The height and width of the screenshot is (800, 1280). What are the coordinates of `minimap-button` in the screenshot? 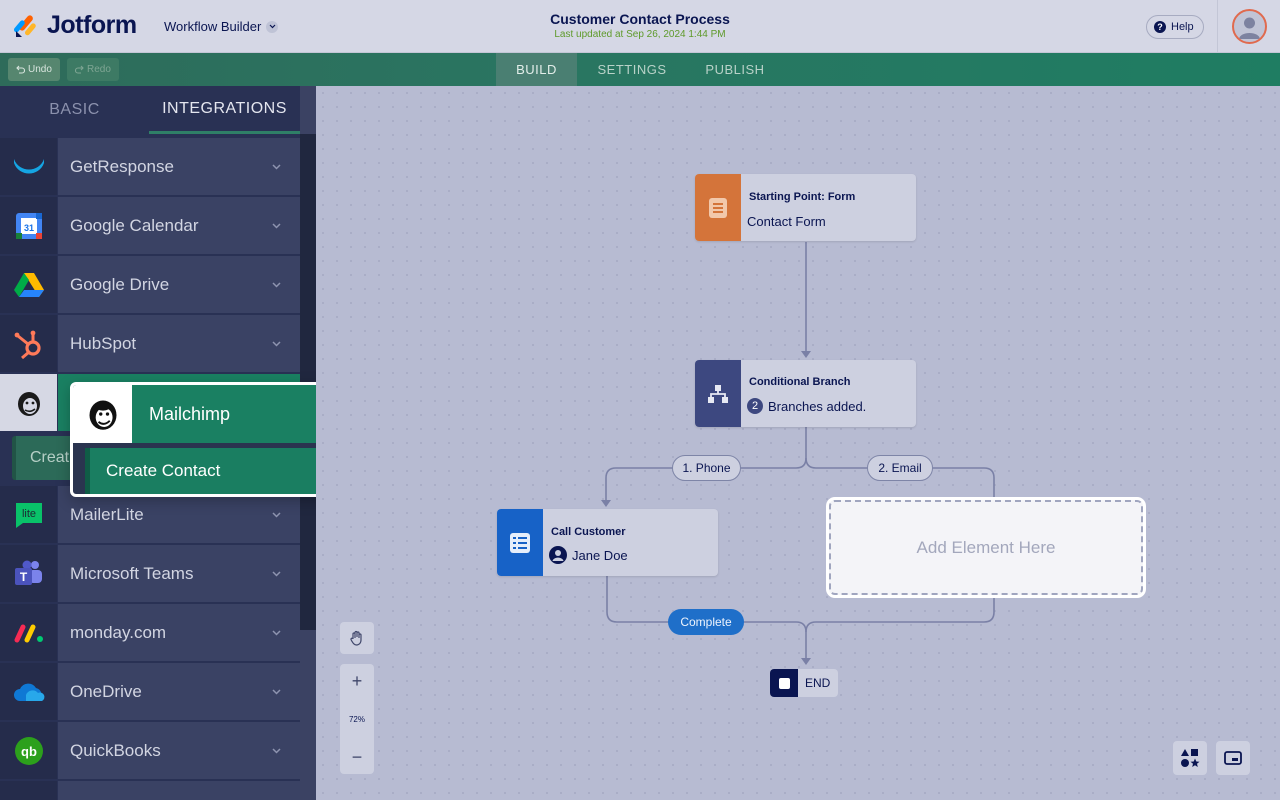 It's located at (1233, 758).